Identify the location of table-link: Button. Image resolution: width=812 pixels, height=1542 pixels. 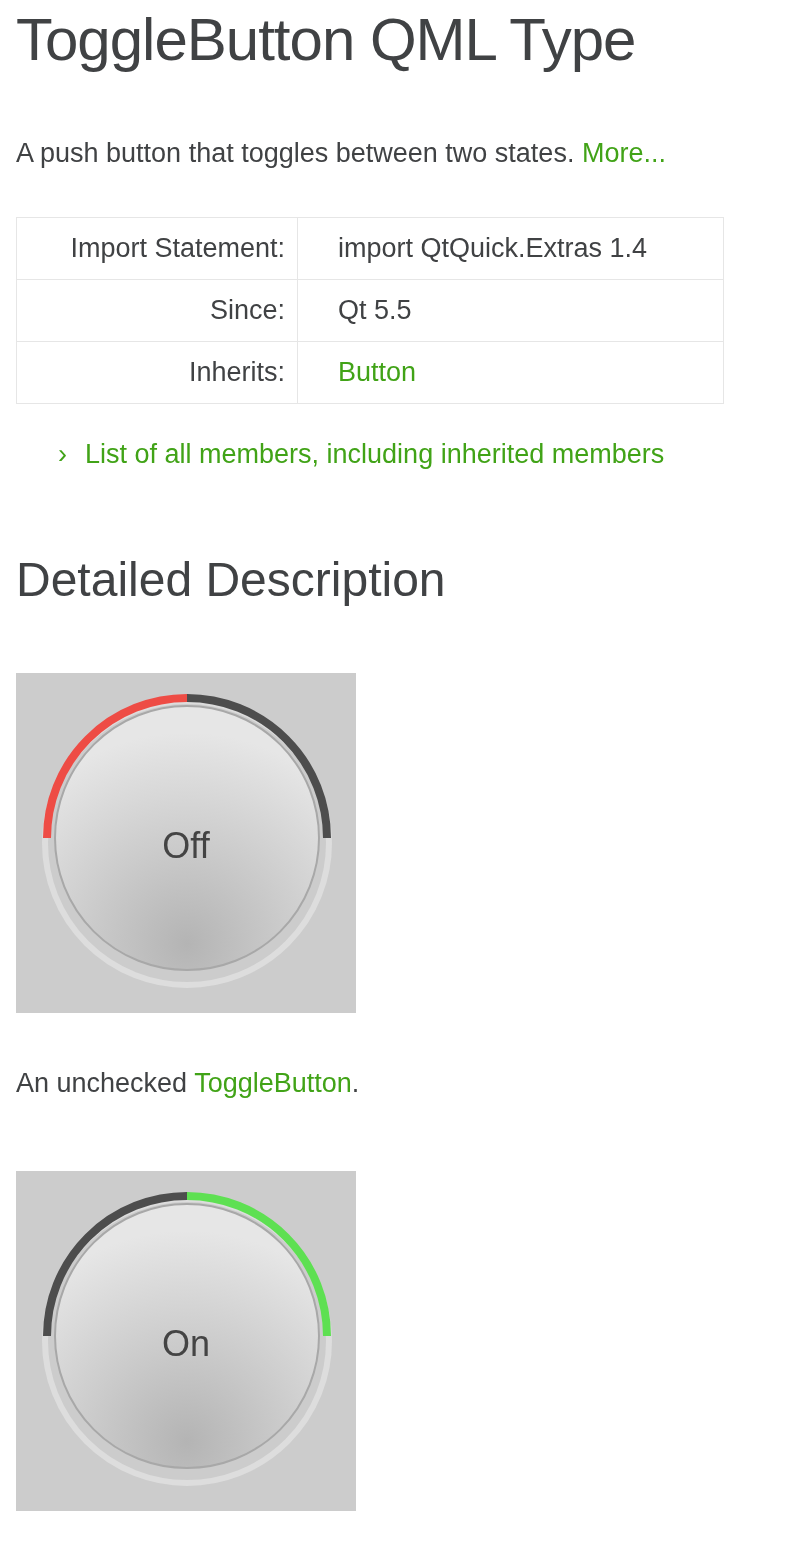
(510, 372).